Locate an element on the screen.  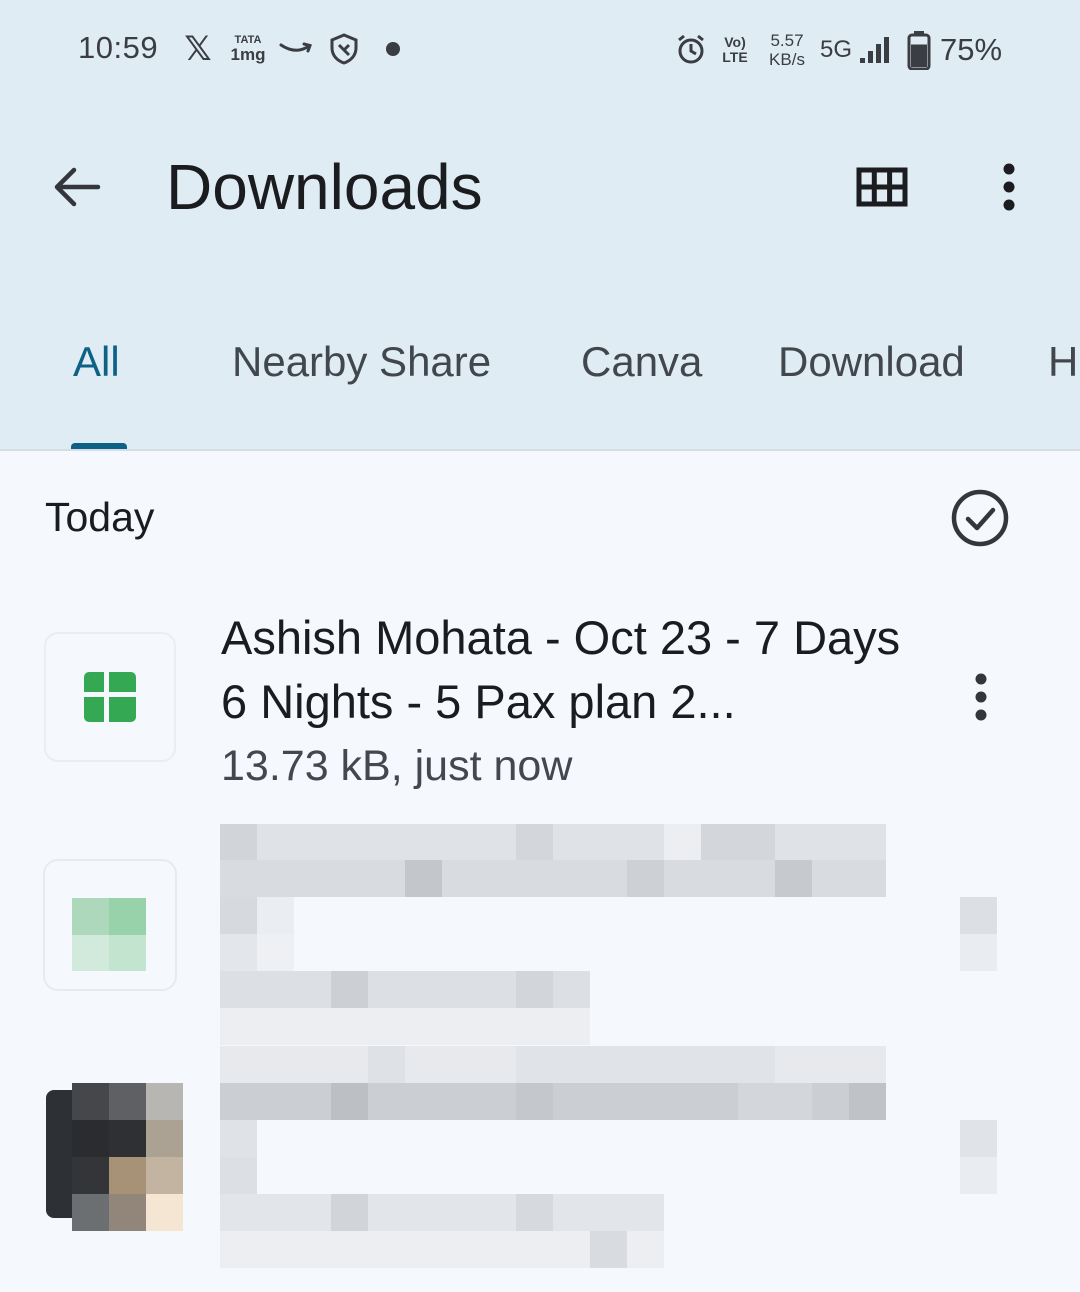
shield-icon is located at coordinates (344, 49).